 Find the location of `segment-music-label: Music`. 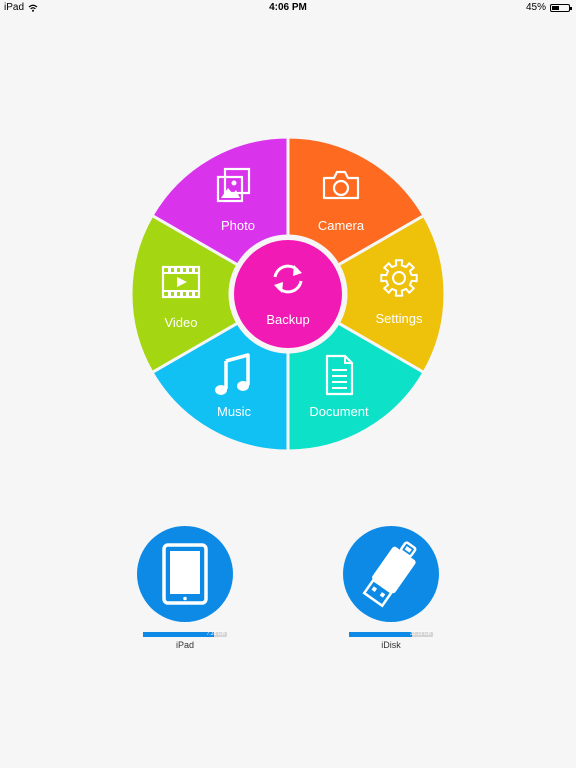

segment-music-label: Music is located at coordinates (234, 411).